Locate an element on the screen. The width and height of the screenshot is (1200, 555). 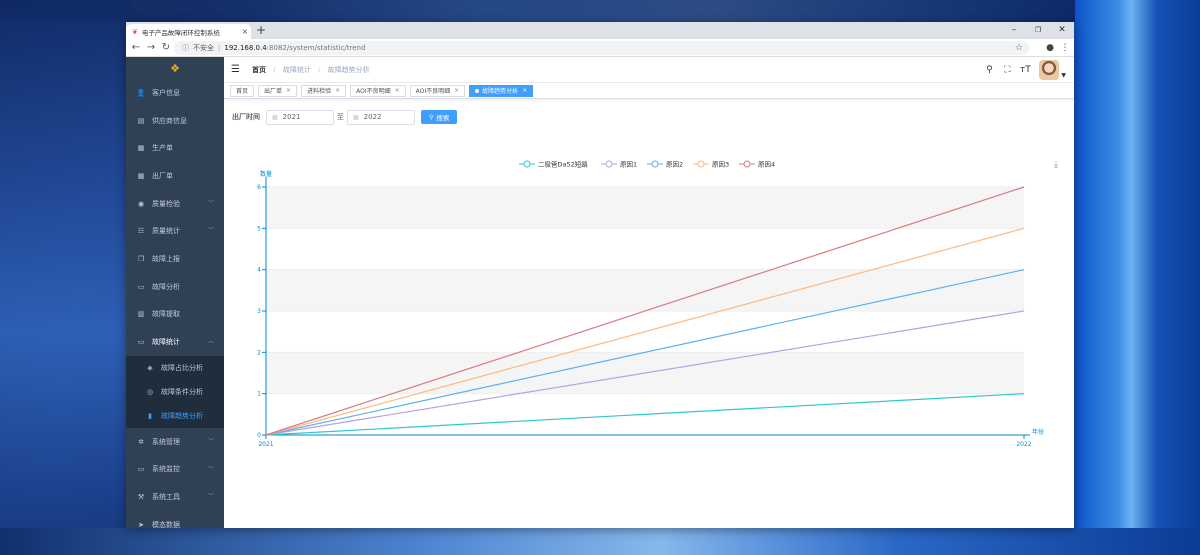
sidebar-item-103: ⚒ 系统工具 ﹀ is located at coordinates (175, 497).